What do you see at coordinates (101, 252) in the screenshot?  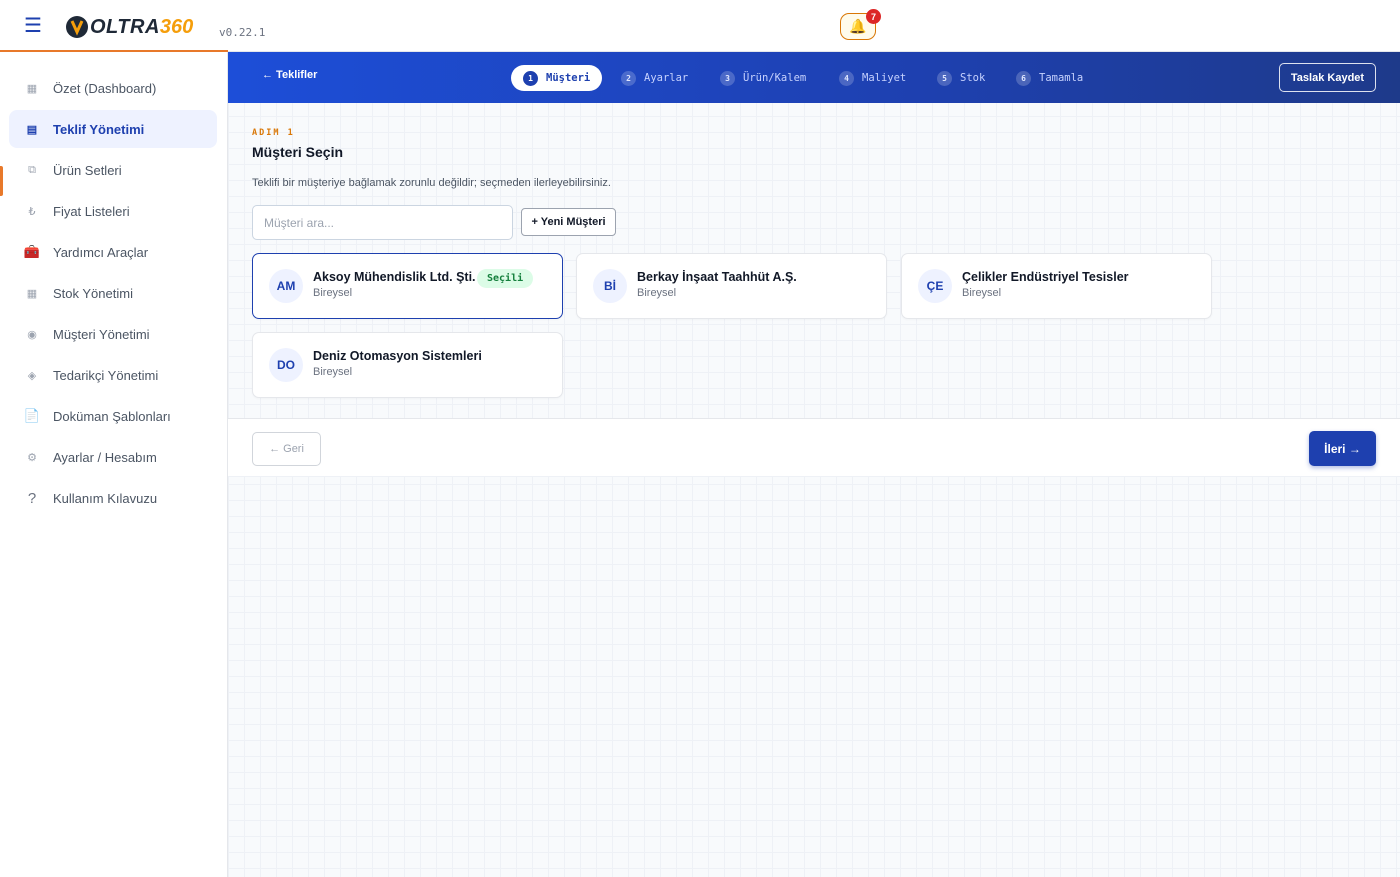 I see `sidebar-item-label: Yardımcı Araçlar` at bounding box center [101, 252].